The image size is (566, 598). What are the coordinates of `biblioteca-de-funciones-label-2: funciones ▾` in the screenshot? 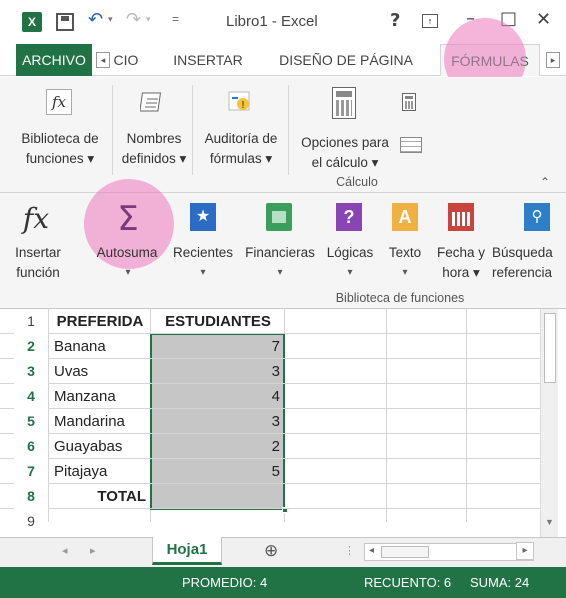 It's located at (60, 158).